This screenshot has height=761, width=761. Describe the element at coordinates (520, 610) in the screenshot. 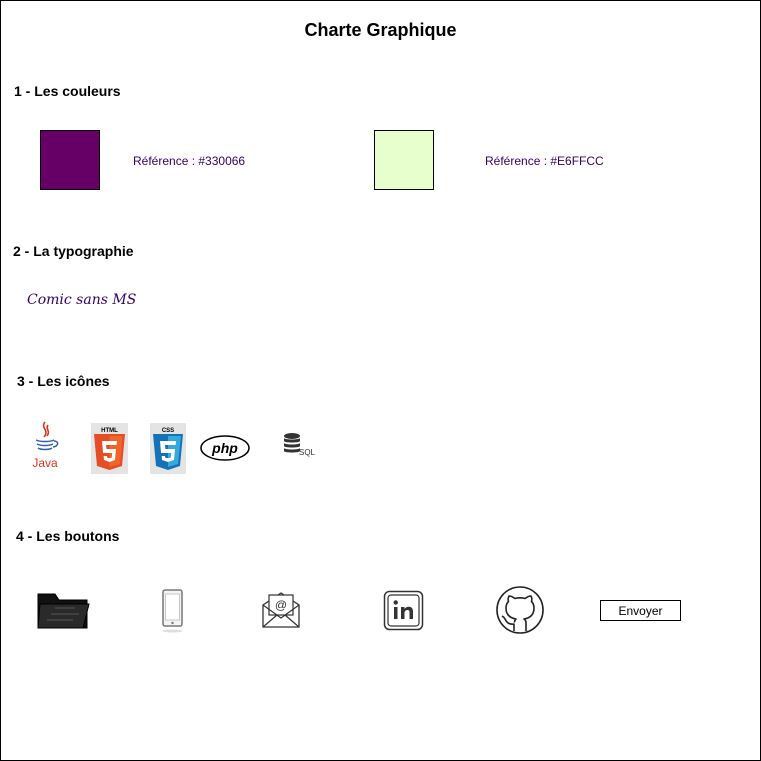

I see `github-icon` at that location.